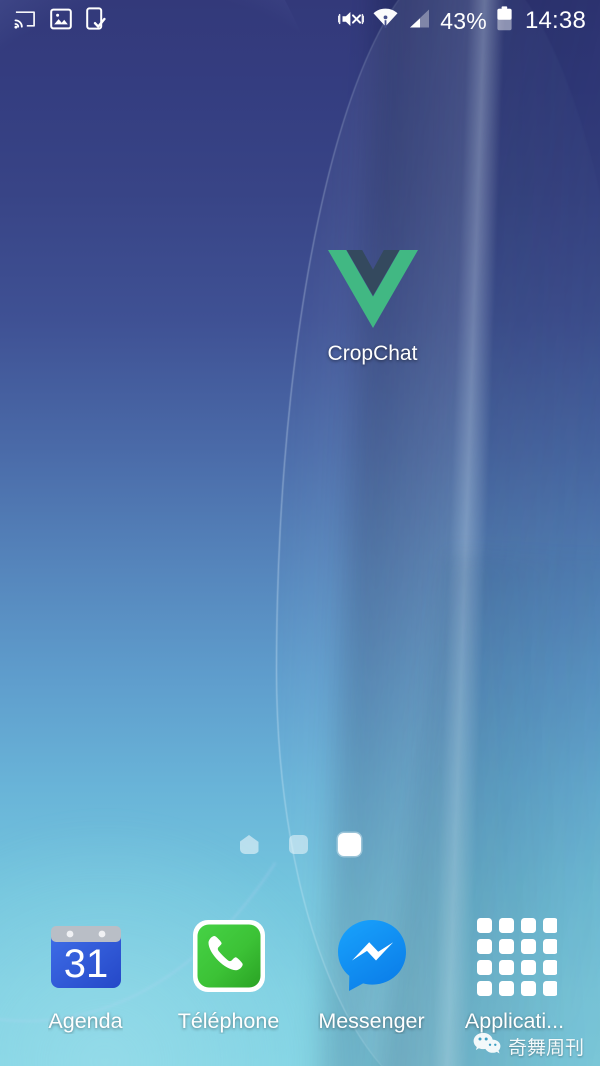  What do you see at coordinates (85, 964) in the screenshot?
I see `calendar-day-number: 31` at bounding box center [85, 964].